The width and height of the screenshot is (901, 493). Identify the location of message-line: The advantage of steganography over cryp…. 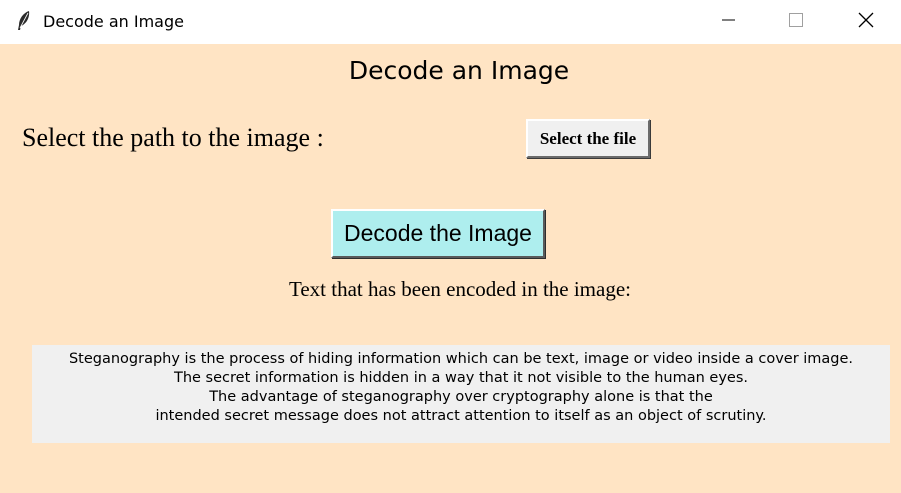
(461, 397).